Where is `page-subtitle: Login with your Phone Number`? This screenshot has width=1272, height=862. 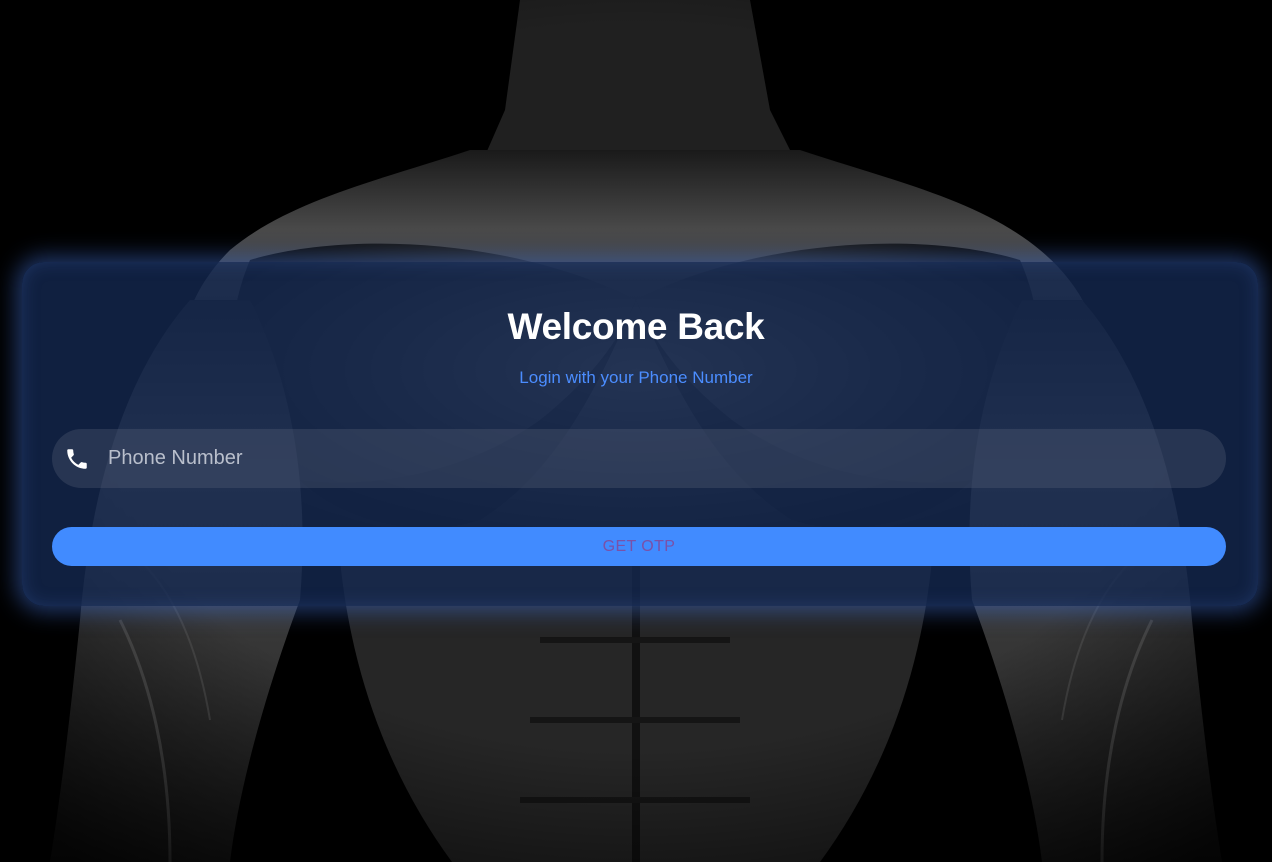
page-subtitle: Login with your Phone Number is located at coordinates (636, 377).